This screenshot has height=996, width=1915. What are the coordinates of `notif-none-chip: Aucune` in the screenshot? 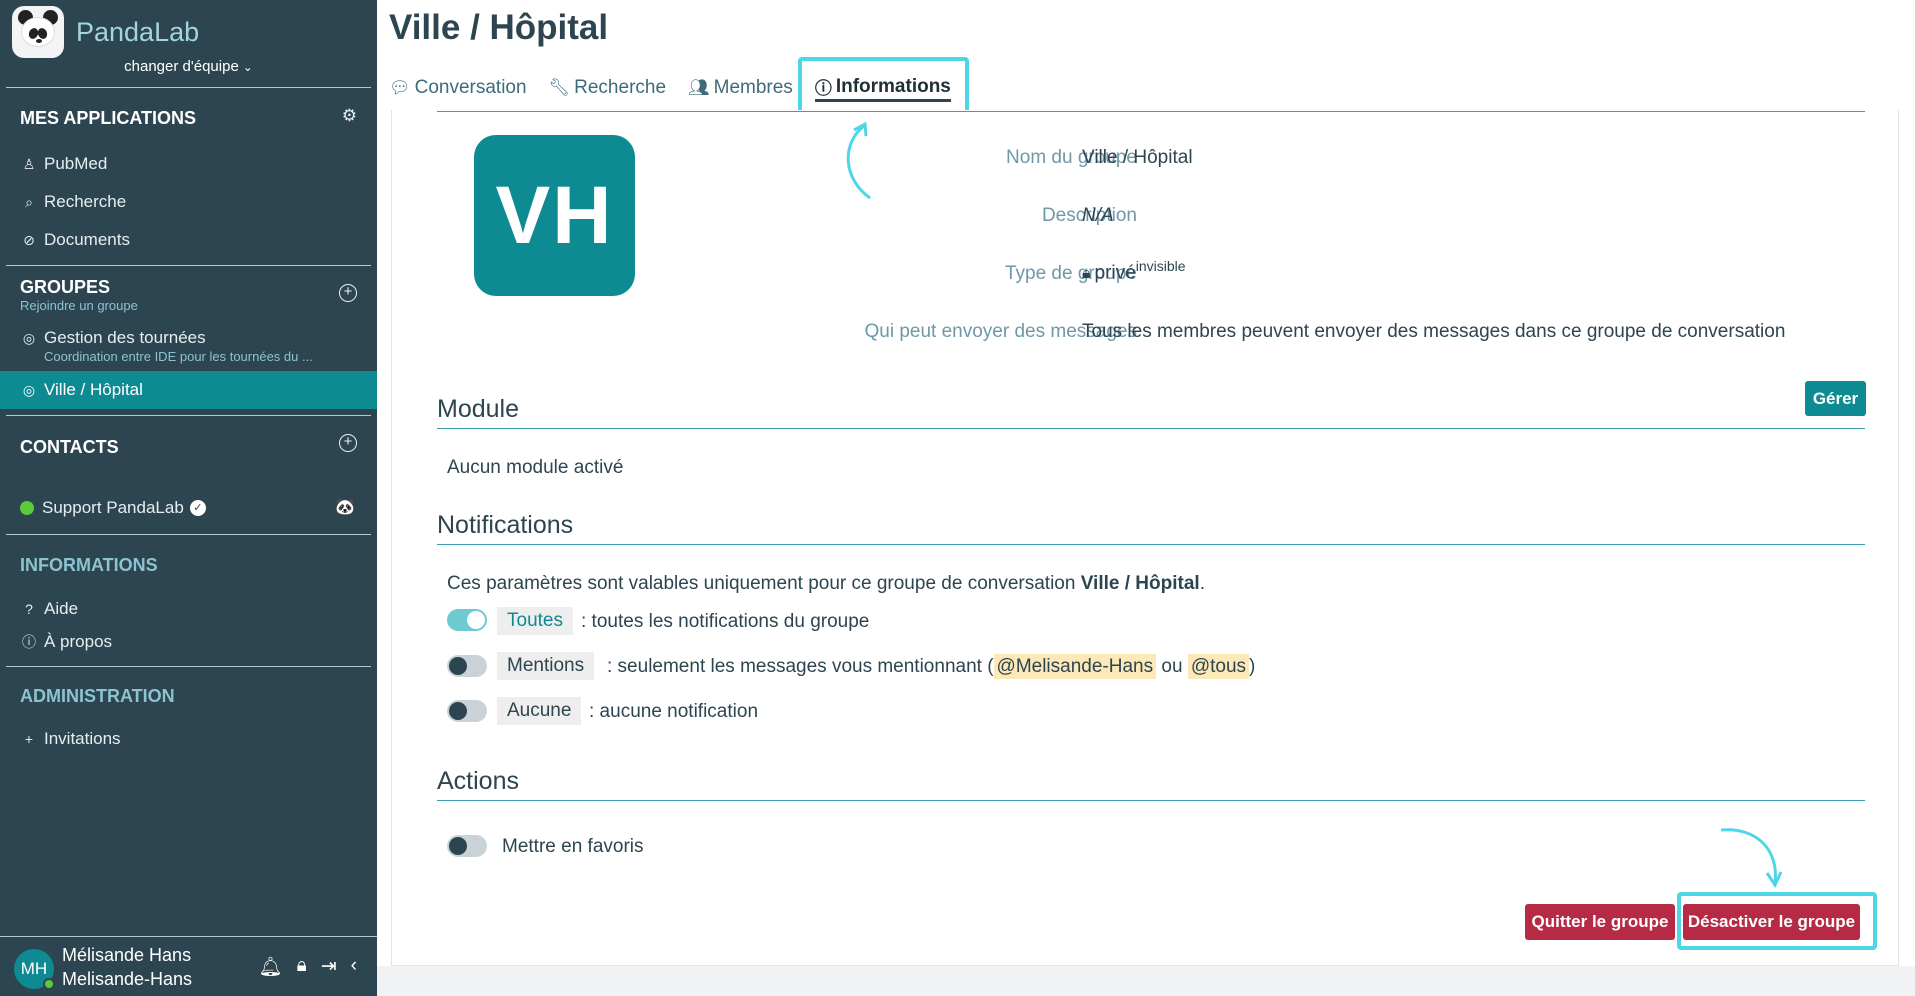 It's located at (539, 711).